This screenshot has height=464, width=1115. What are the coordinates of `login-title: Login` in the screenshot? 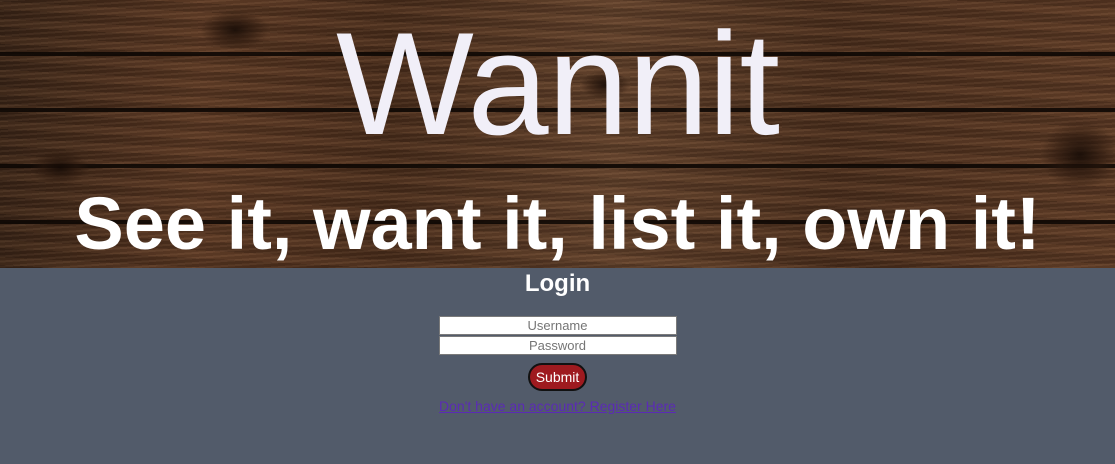 It's located at (557, 283).